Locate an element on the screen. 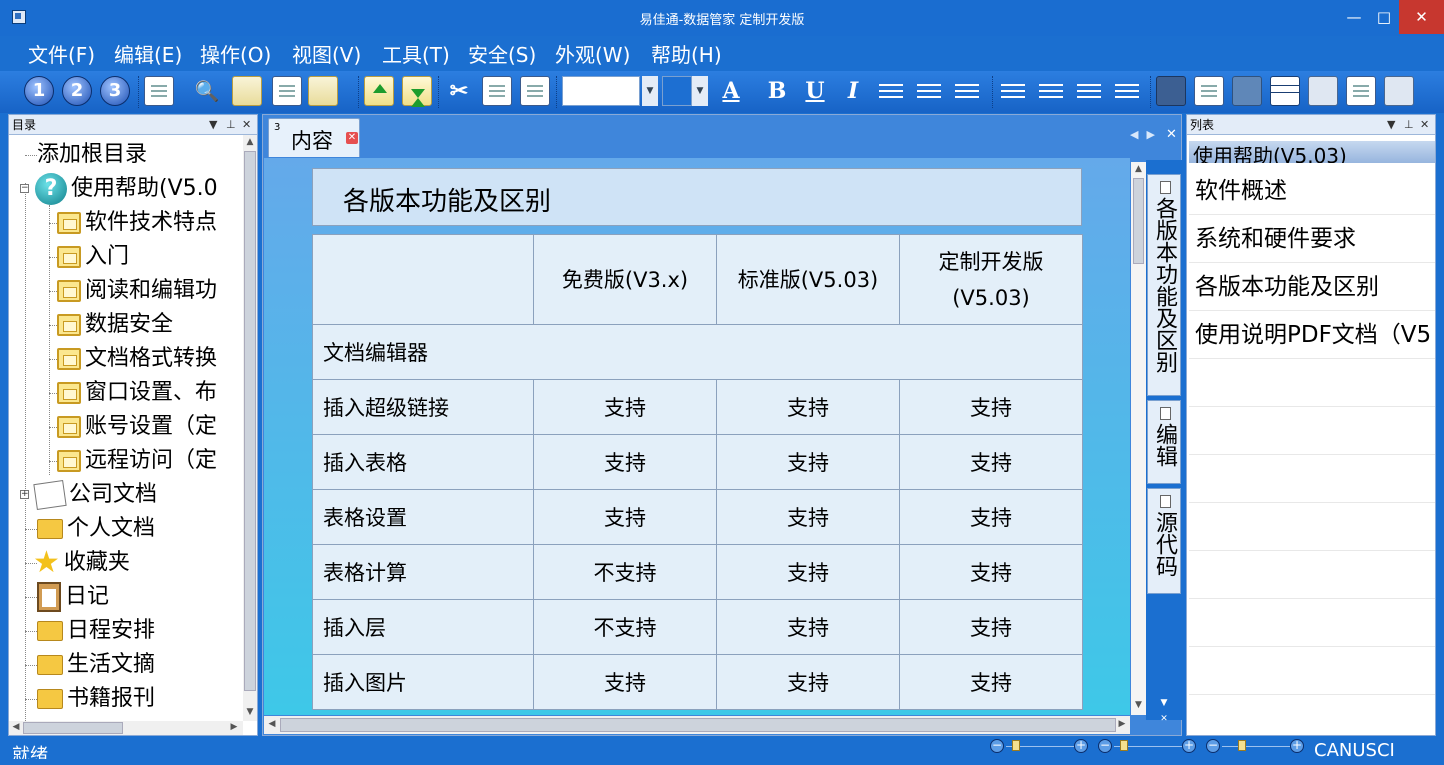  hyperlink-icon is located at coordinates (1171, 91).